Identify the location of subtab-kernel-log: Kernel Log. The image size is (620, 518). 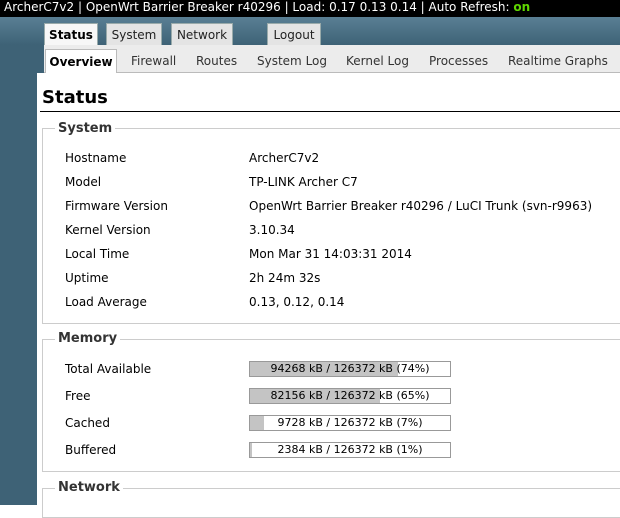
(377, 61).